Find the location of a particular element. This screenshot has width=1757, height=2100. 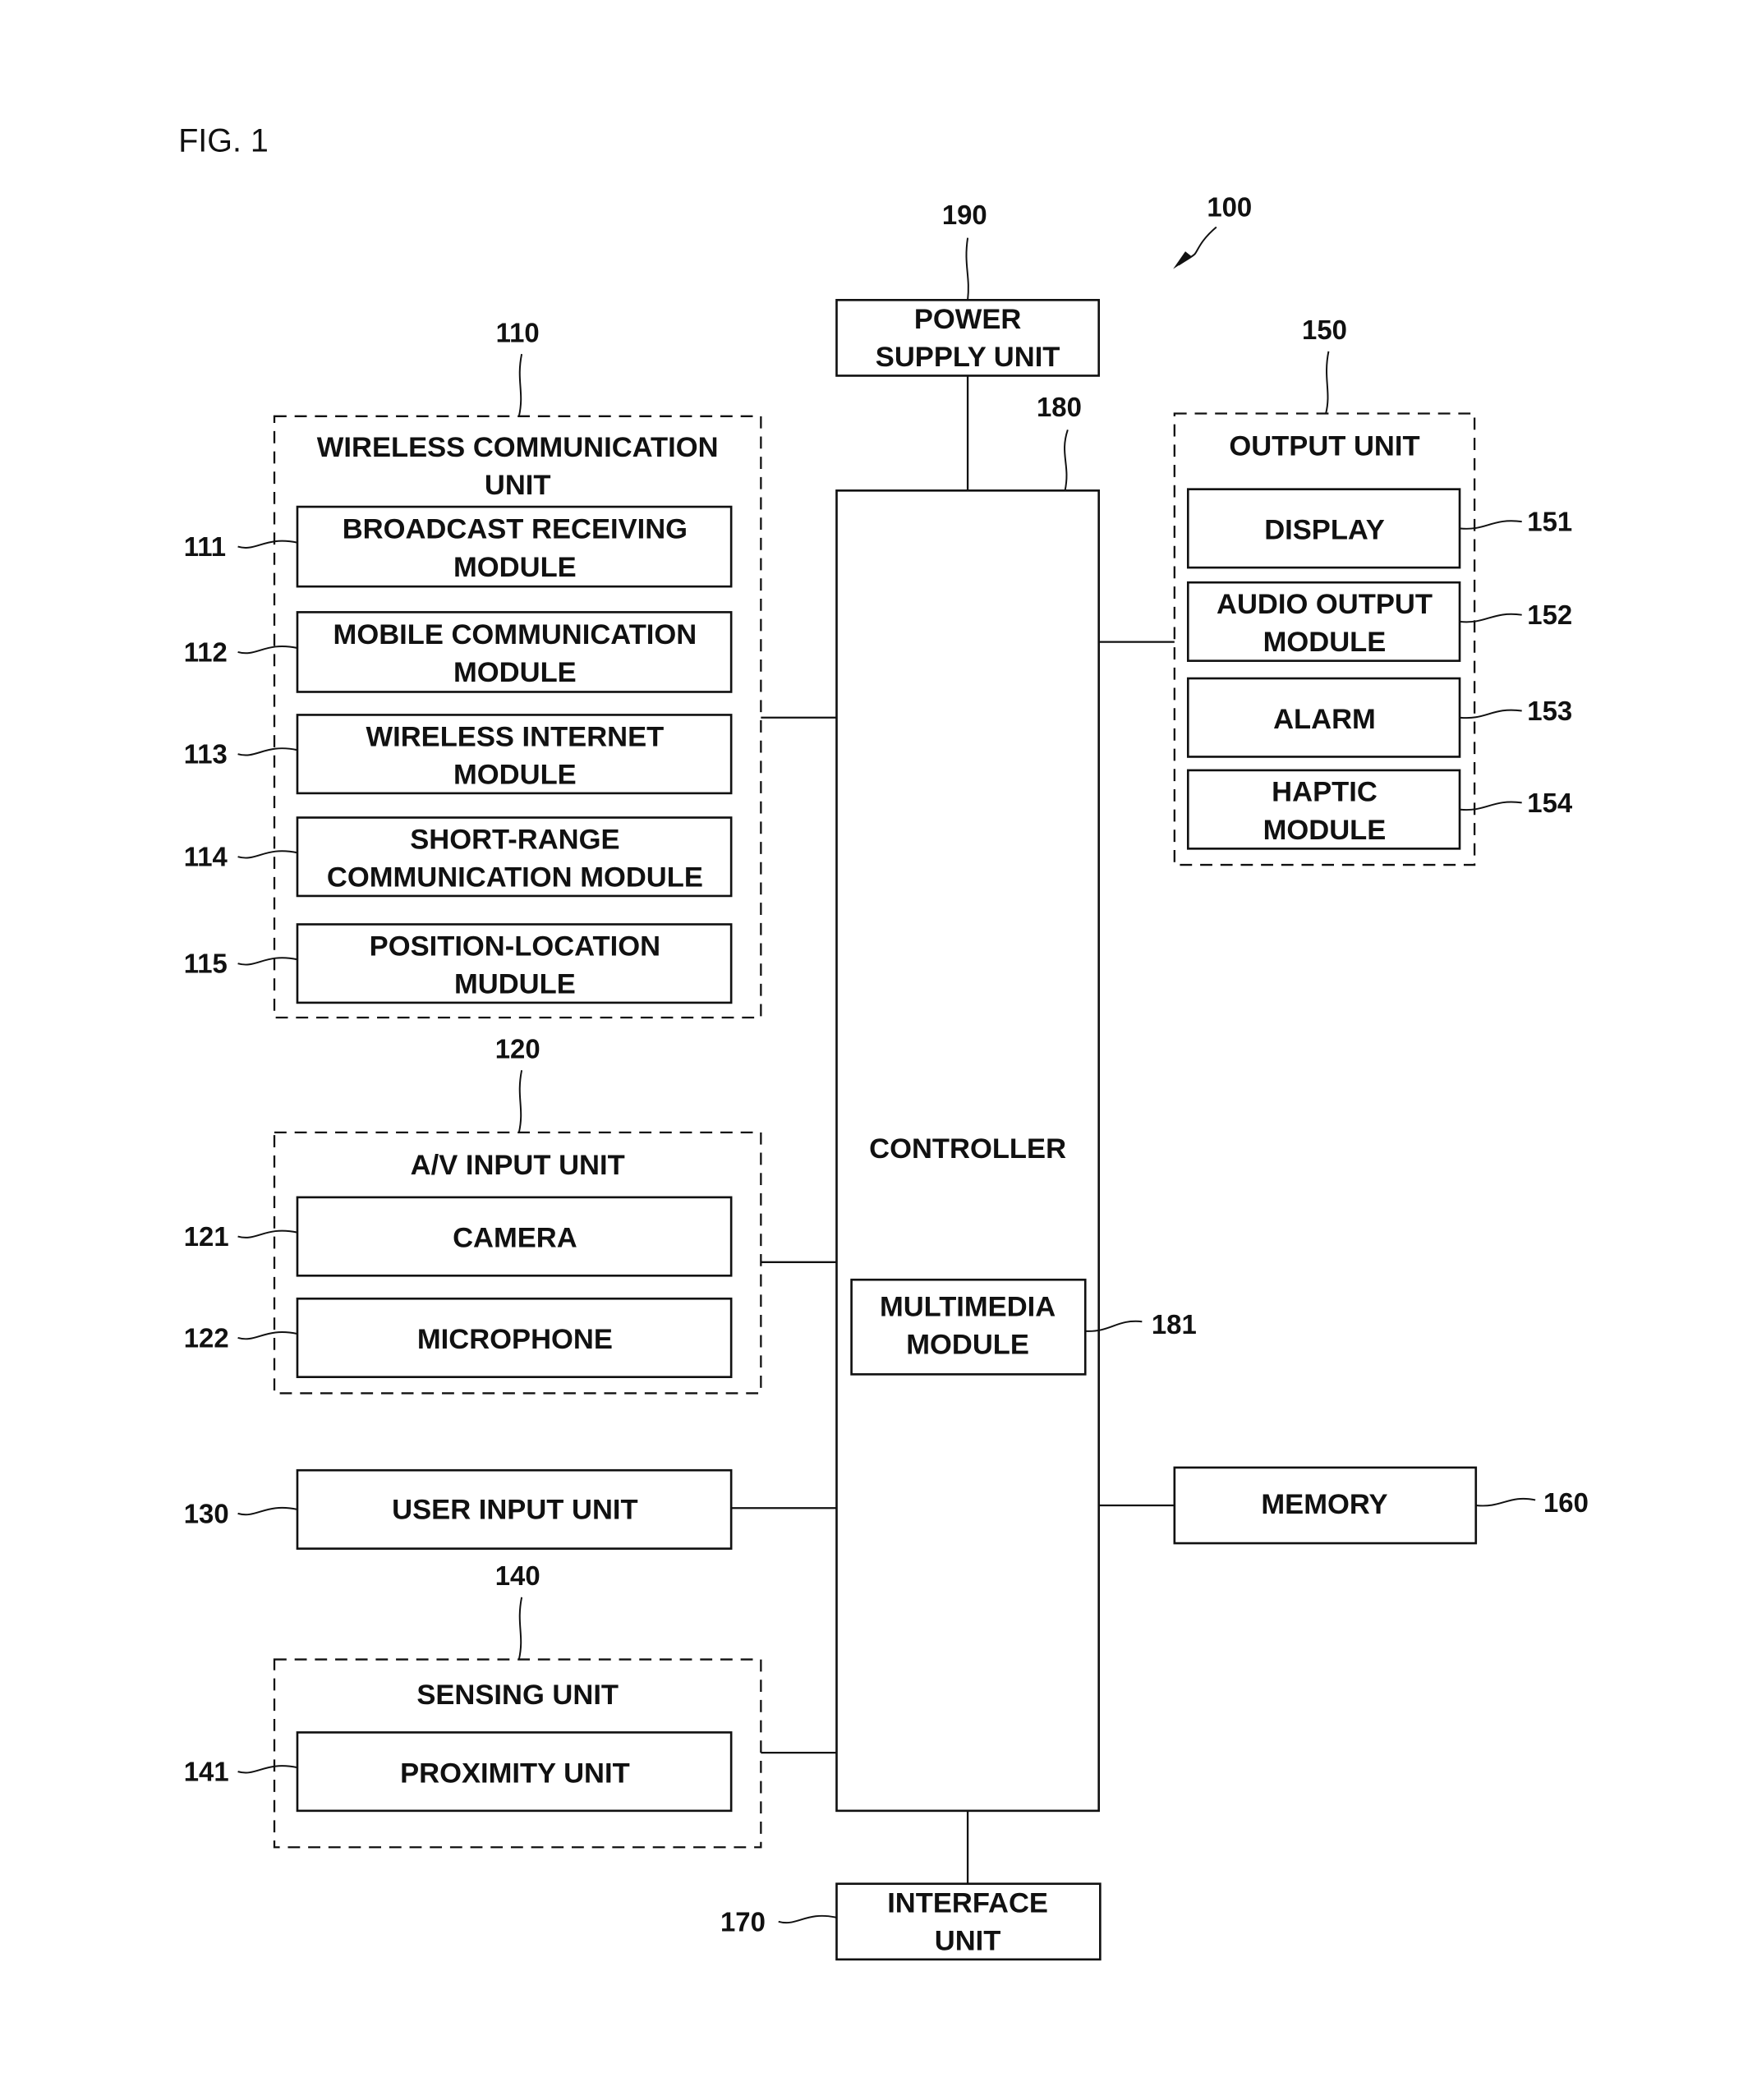

wireless-module-label: BROADCAST RECEIVING is located at coordinates (515, 529).